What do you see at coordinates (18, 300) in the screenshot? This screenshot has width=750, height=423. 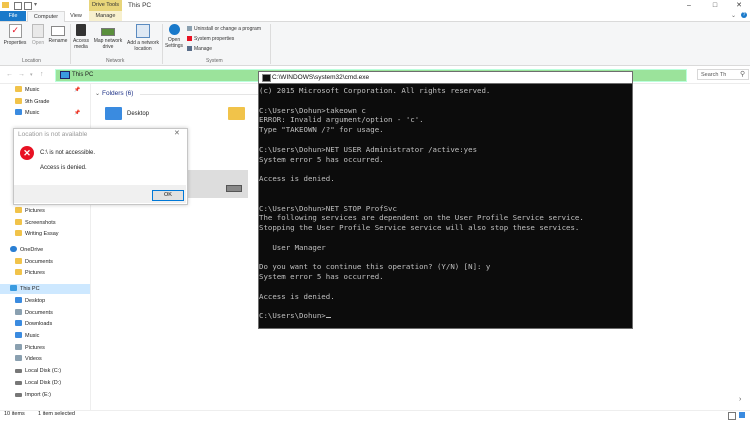 I see `desktop-icon` at bounding box center [18, 300].